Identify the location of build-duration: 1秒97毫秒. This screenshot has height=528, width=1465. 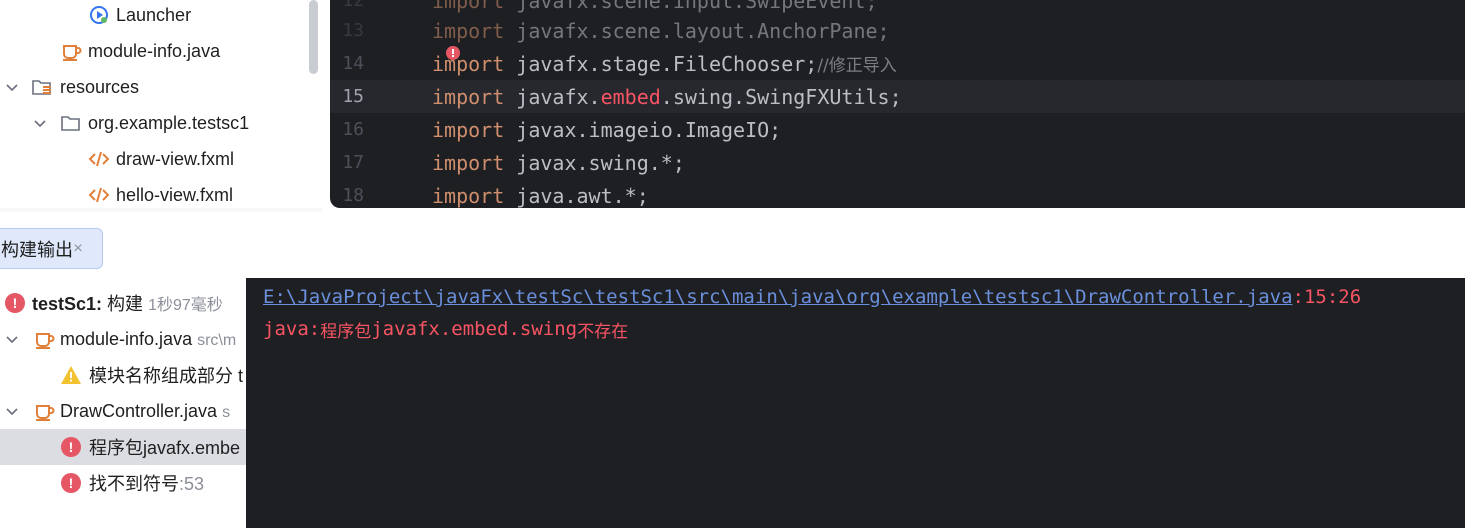
(185, 305).